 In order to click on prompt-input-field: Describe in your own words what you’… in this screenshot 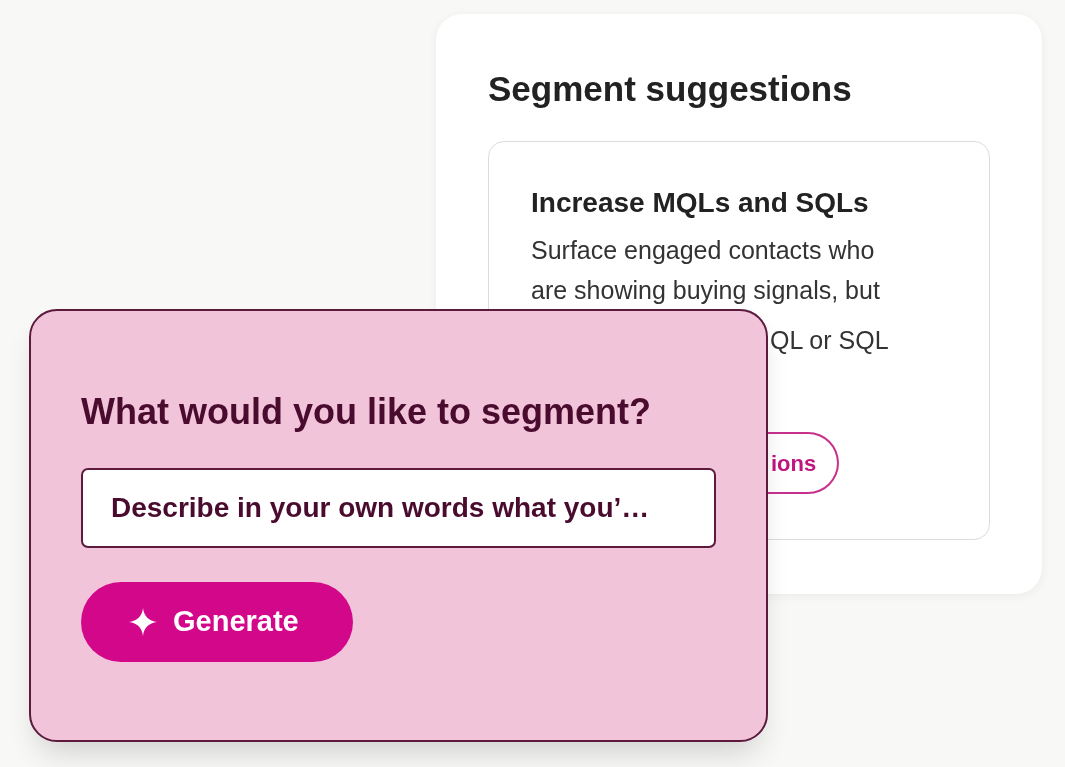, I will do `click(398, 508)`.